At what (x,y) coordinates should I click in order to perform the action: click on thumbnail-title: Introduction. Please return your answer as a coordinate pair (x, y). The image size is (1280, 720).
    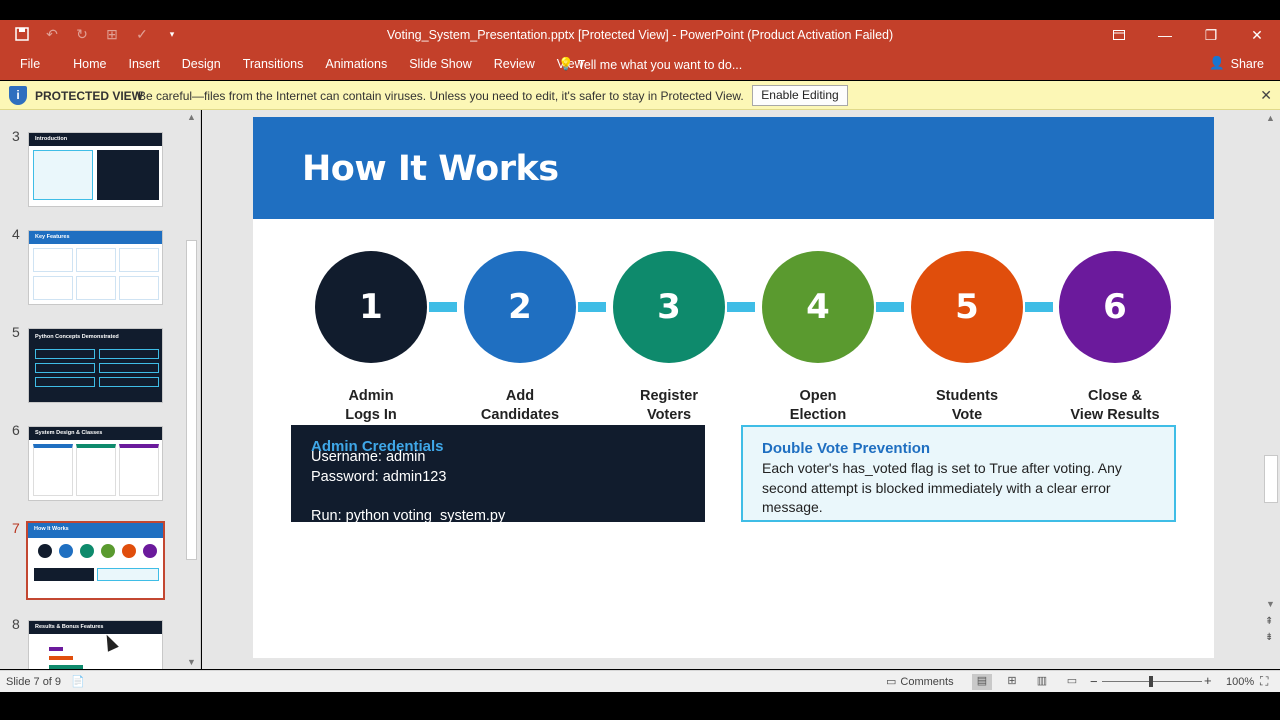
    Looking at the image, I should click on (51, 139).